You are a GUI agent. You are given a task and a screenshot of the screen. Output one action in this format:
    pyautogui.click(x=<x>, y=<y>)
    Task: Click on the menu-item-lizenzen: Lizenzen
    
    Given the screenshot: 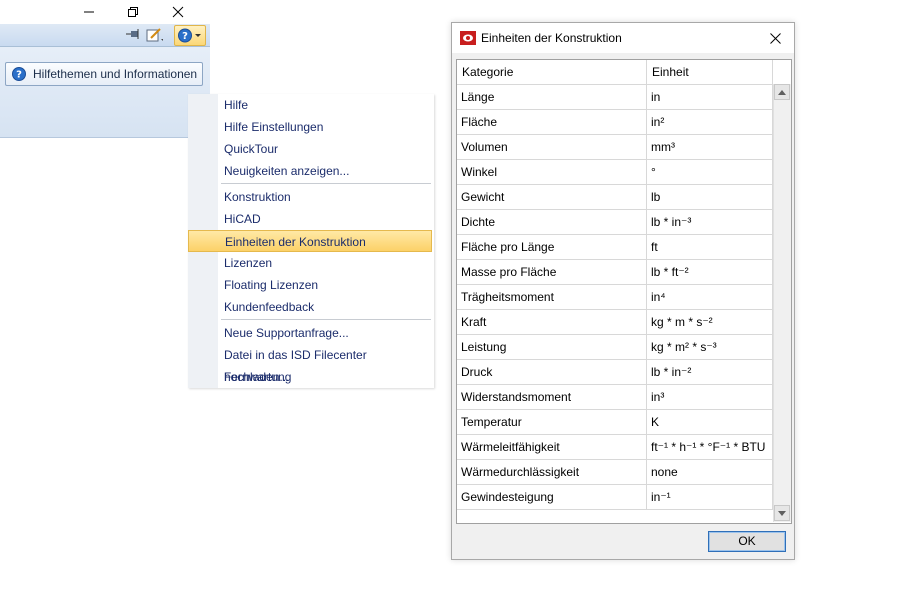 What is the action you would take?
    pyautogui.click(x=325, y=263)
    